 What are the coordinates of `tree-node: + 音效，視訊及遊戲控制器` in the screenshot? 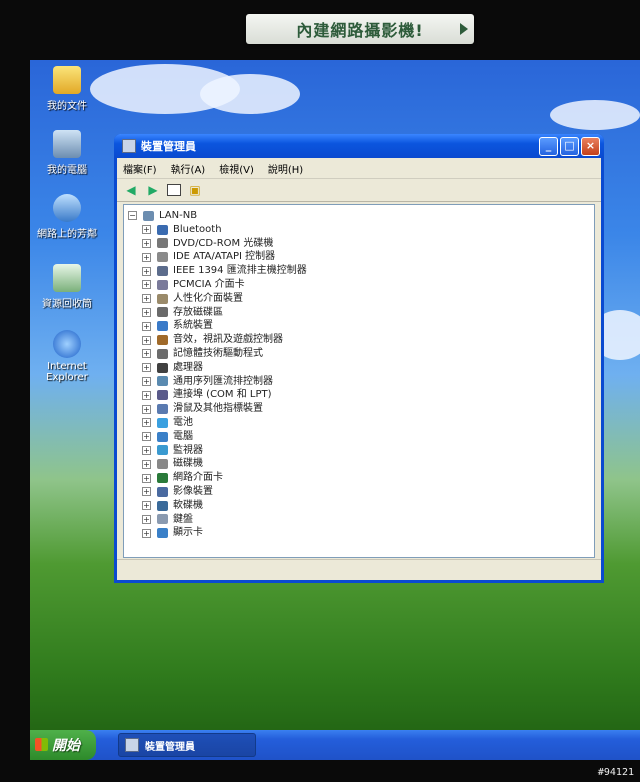 It's located at (361, 340).